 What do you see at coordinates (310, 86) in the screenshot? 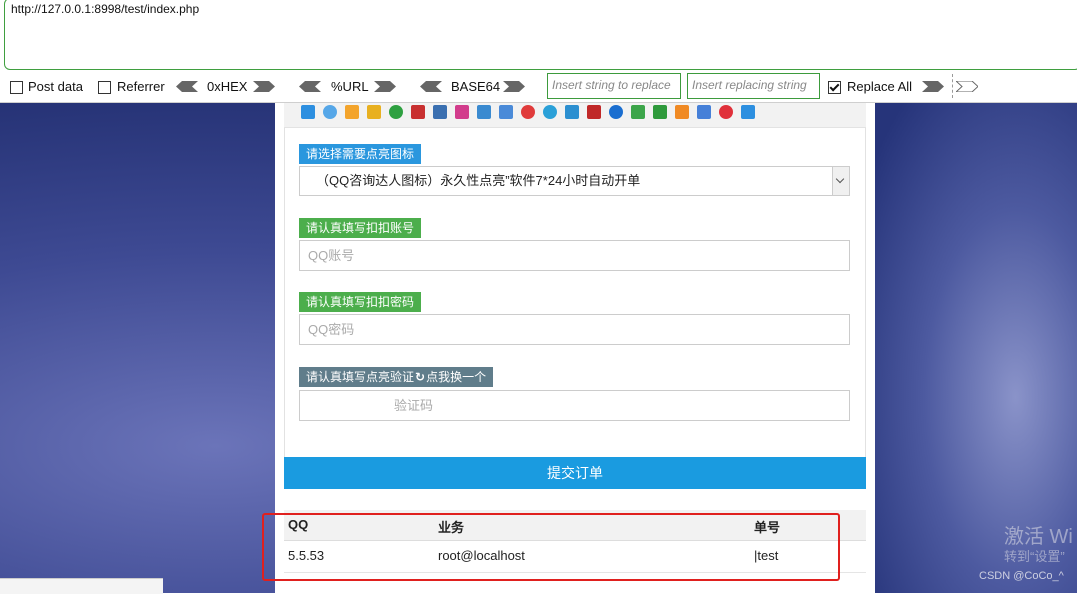
I see `url-decode-arrow-icon` at bounding box center [310, 86].